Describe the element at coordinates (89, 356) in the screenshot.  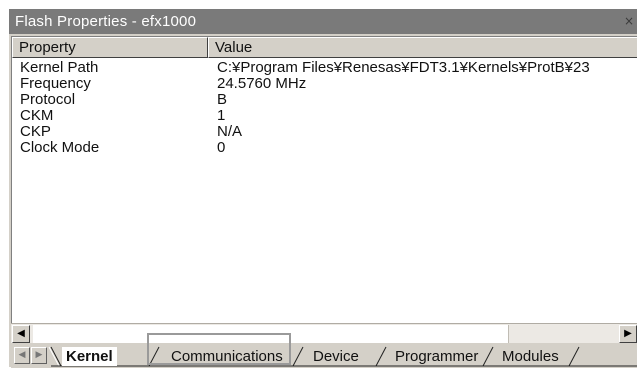
I see `tab-kernel: Kernel` at that location.